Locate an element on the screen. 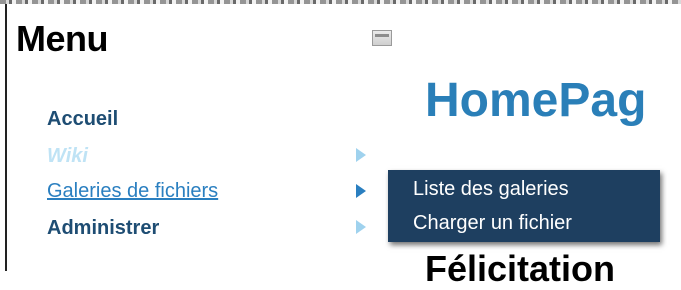  nav-item-wiki: Wiki is located at coordinates (67, 156).